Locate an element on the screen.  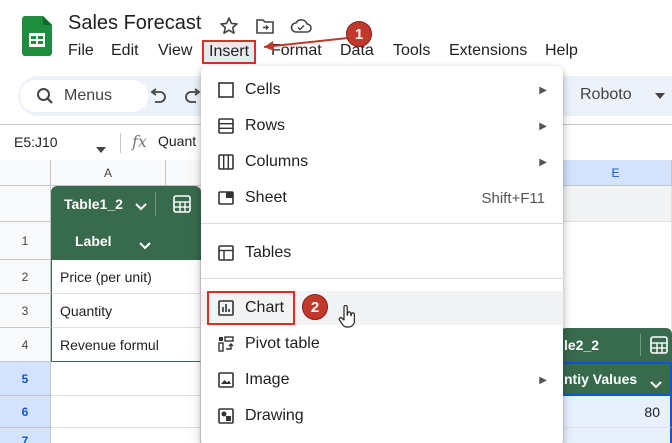
table1-name-tab: Table1_2 is located at coordinates (126, 204).